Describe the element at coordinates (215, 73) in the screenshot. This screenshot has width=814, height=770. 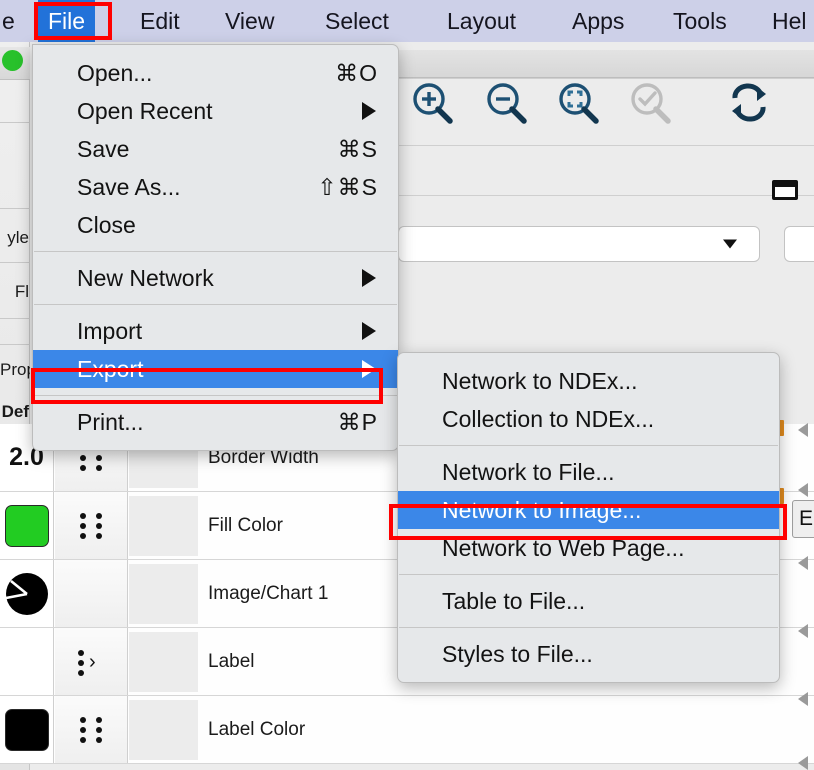
I see `menu-item-open: Open... ⌘O` at that location.